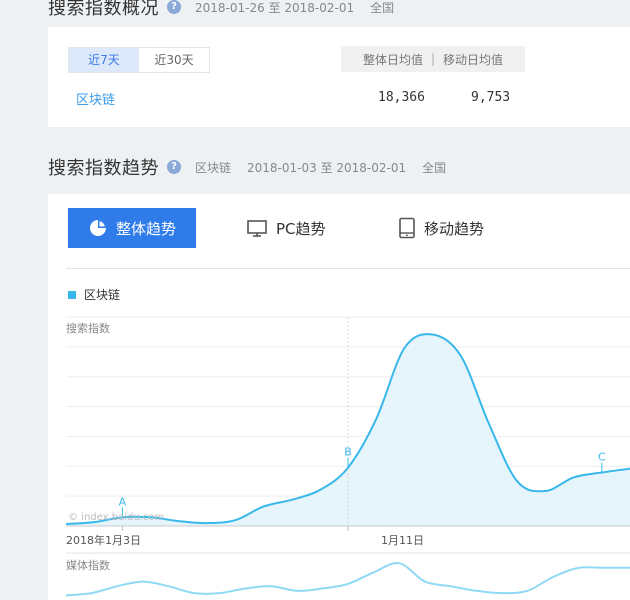  What do you see at coordinates (434, 167) in the screenshot?
I see `trend-region: 全国` at bounding box center [434, 167].